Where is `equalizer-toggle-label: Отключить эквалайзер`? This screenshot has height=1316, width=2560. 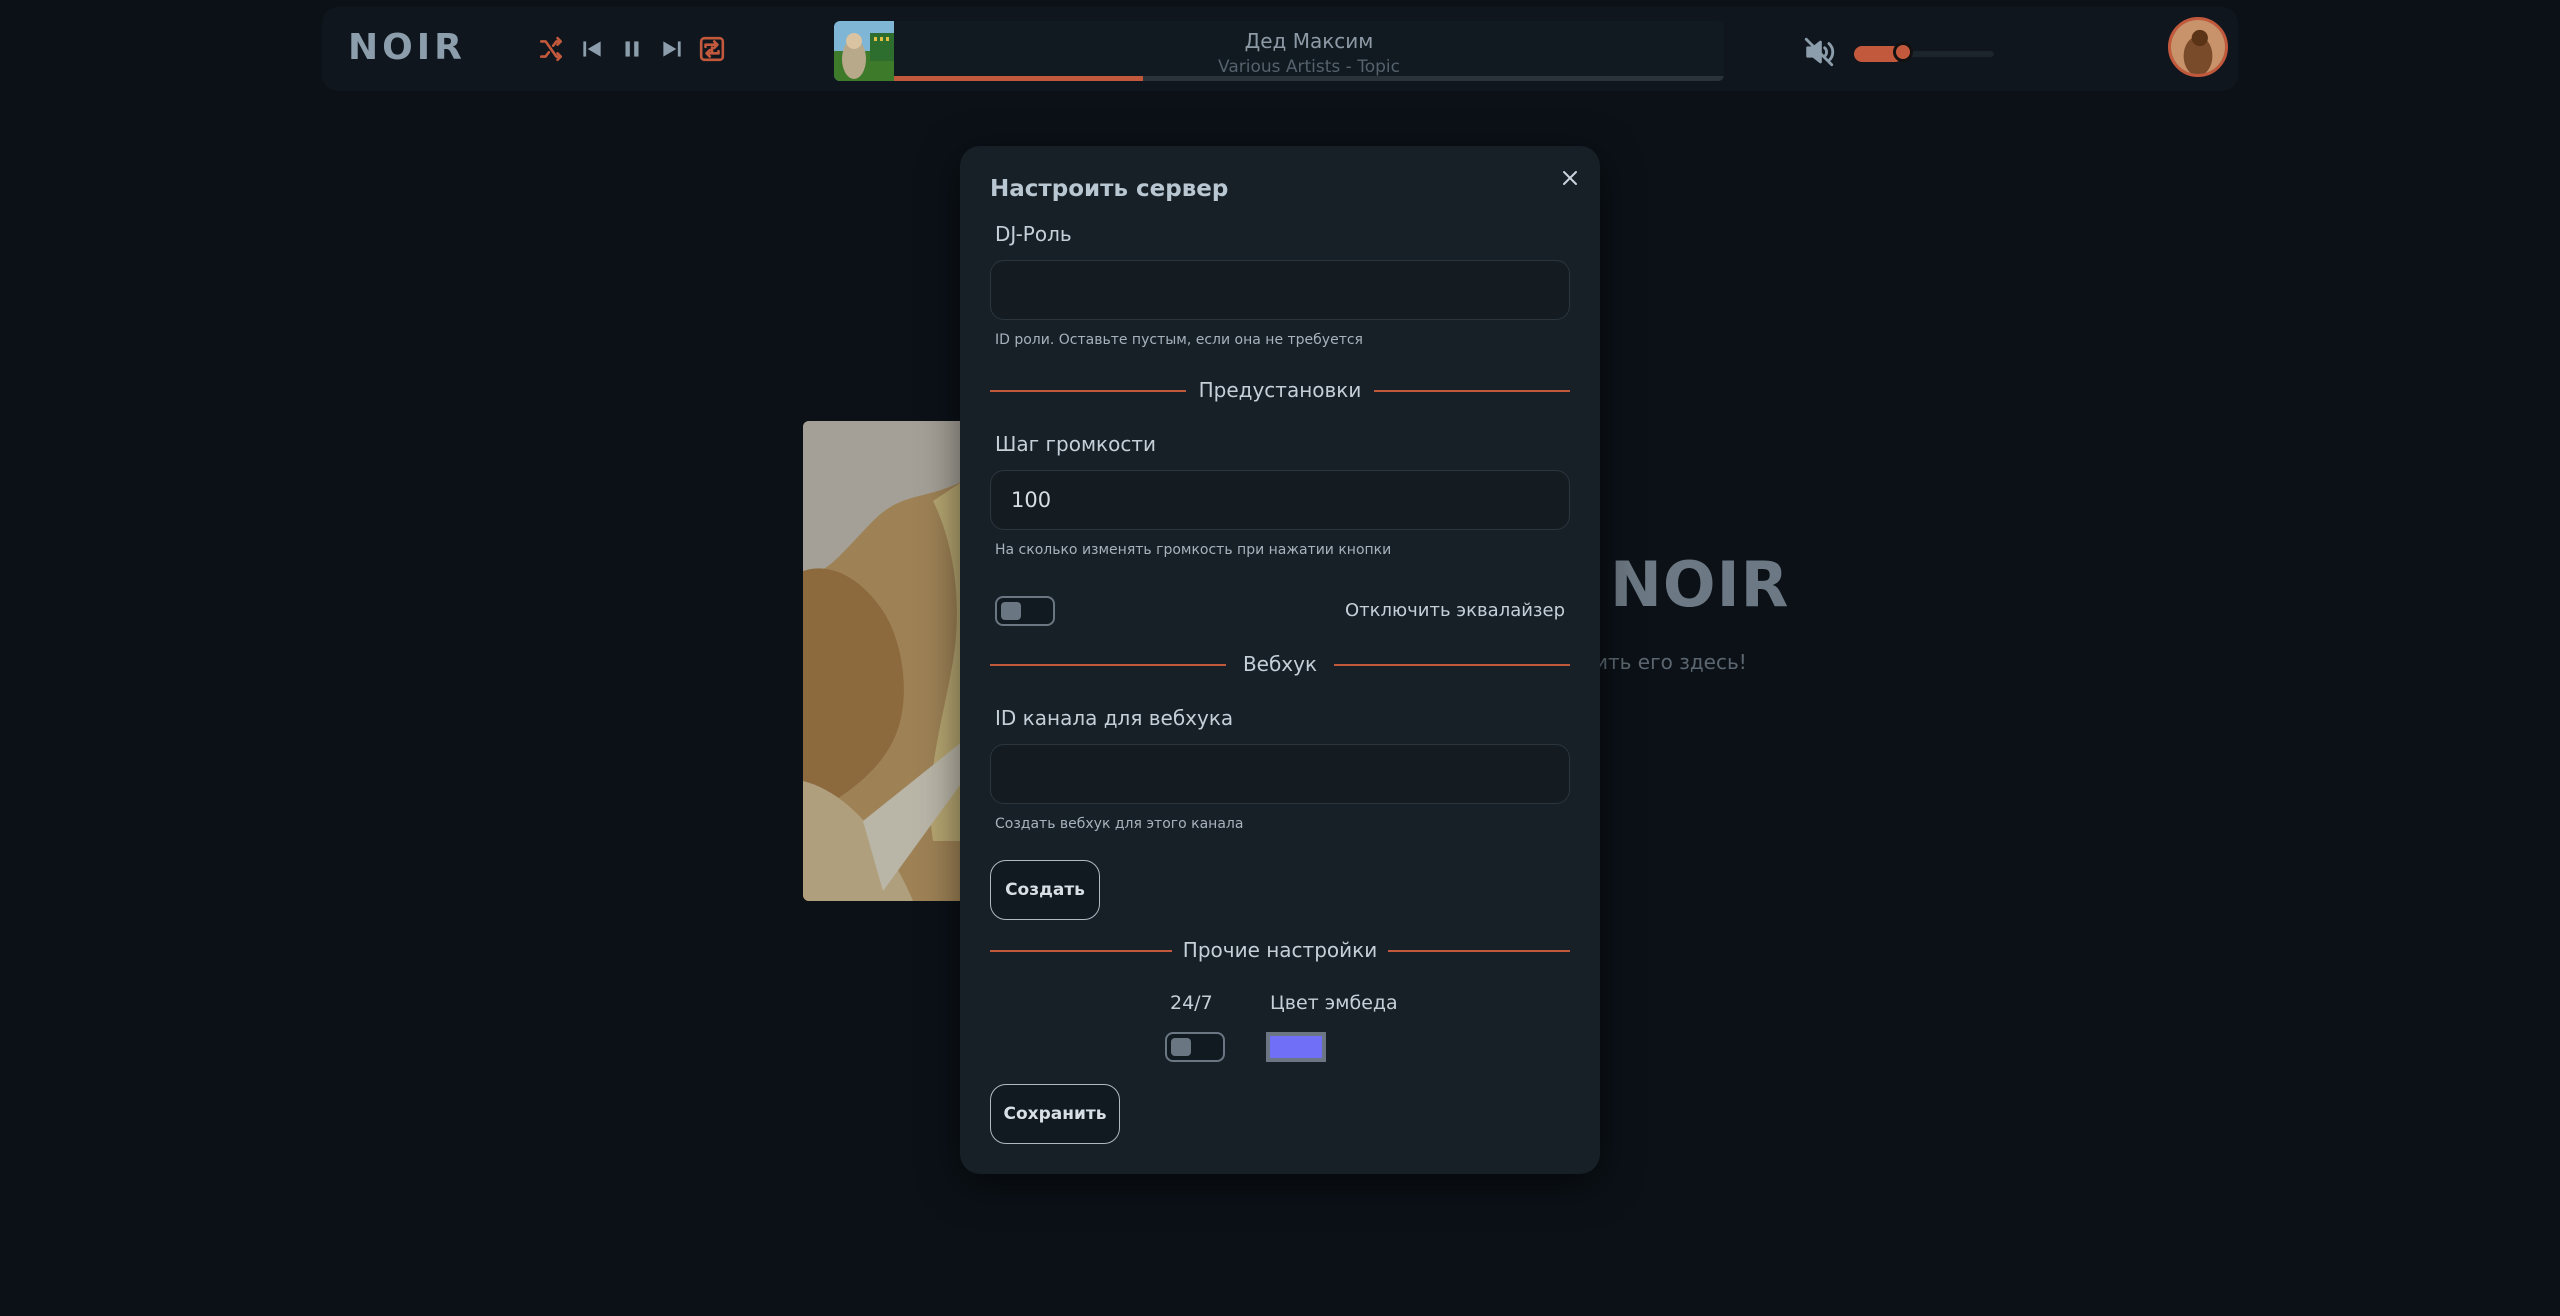
equalizer-toggle-label: Отключить эквалайзер is located at coordinates (1454, 610).